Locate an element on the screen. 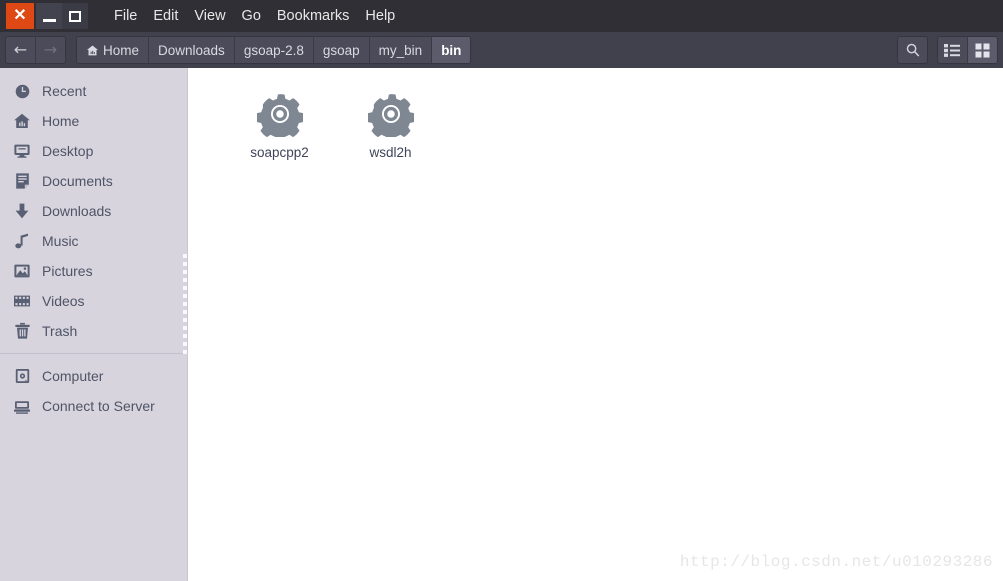  maximize-button is located at coordinates (75, 16).